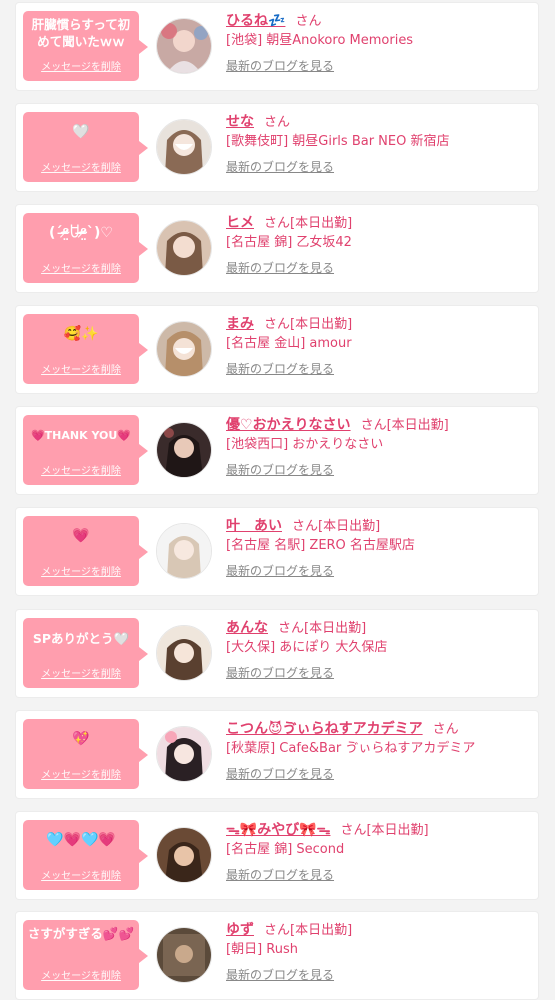 This screenshot has width=555, height=1000. Describe the element at coordinates (85, 248) in the screenshot. I see `message-bubble: (ˊᵒ̴̶̷̤ꇴᵒ̴̶̷̤ˋ)♡ メッセージを削除` at that location.